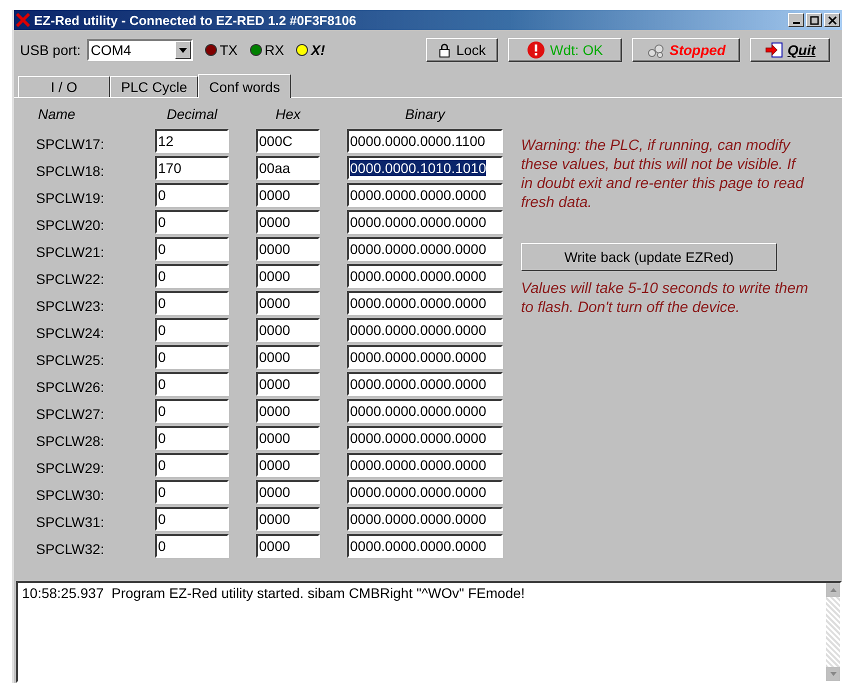 This screenshot has height=683, width=842. What do you see at coordinates (425, 141) in the screenshot?
I see `binary-field: 0000.0000.0000.1100` at bounding box center [425, 141].